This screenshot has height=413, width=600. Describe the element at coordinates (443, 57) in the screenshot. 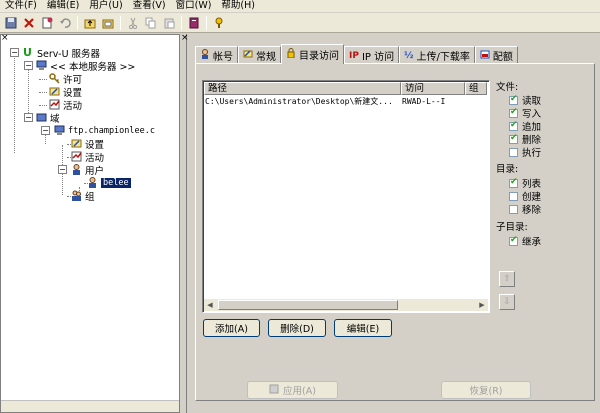

I see `tab-label: 上传/下载率` at that location.